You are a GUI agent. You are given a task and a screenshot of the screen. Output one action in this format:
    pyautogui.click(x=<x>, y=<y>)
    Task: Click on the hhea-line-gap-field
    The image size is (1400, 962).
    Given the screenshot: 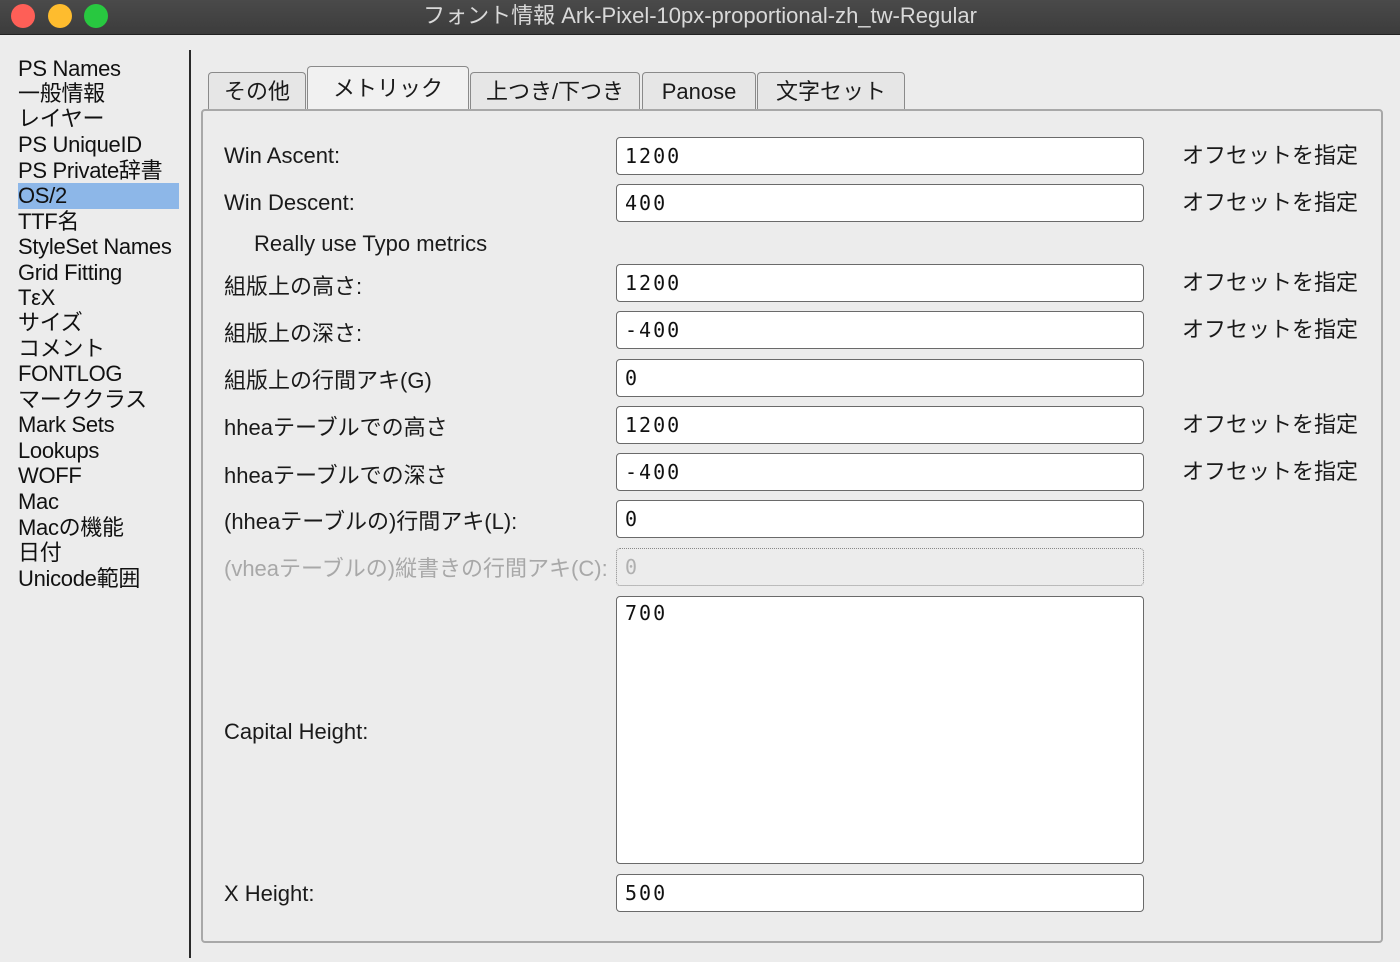 What is the action you would take?
    pyautogui.click(x=880, y=519)
    